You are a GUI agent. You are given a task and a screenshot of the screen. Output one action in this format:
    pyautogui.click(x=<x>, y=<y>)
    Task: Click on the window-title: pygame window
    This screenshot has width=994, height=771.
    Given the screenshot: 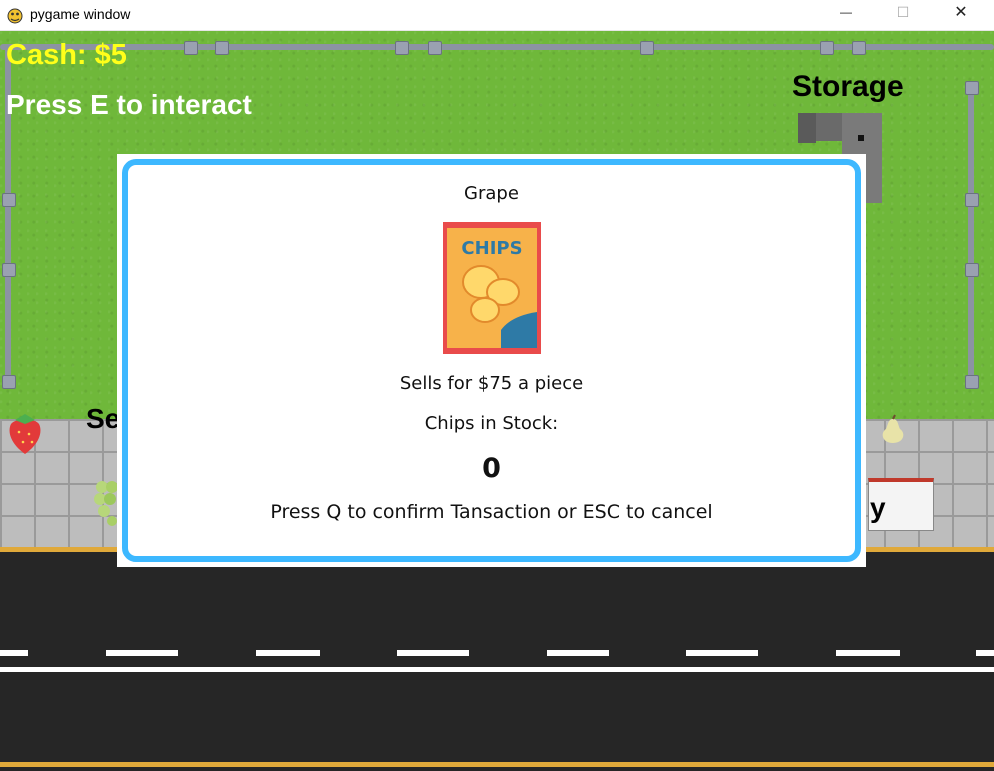 What is the action you would take?
    pyautogui.click(x=80, y=14)
    